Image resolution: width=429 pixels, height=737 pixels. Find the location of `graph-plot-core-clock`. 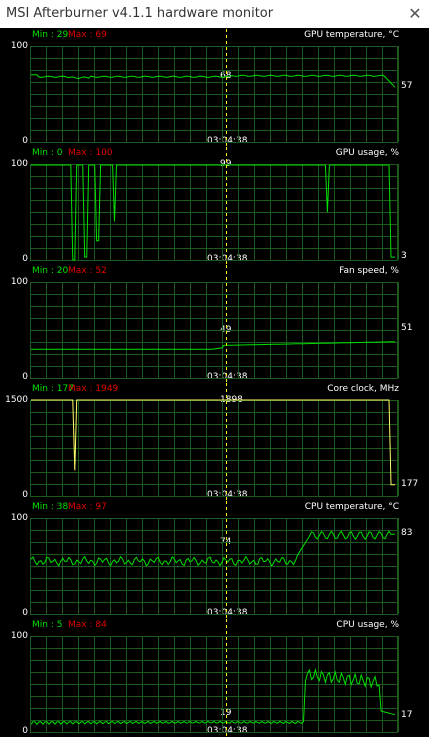

graph-plot-core-clock is located at coordinates (214, 442).